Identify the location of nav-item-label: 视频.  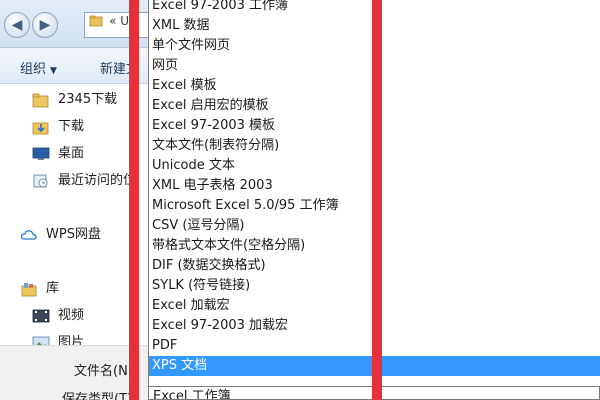
(71, 315).